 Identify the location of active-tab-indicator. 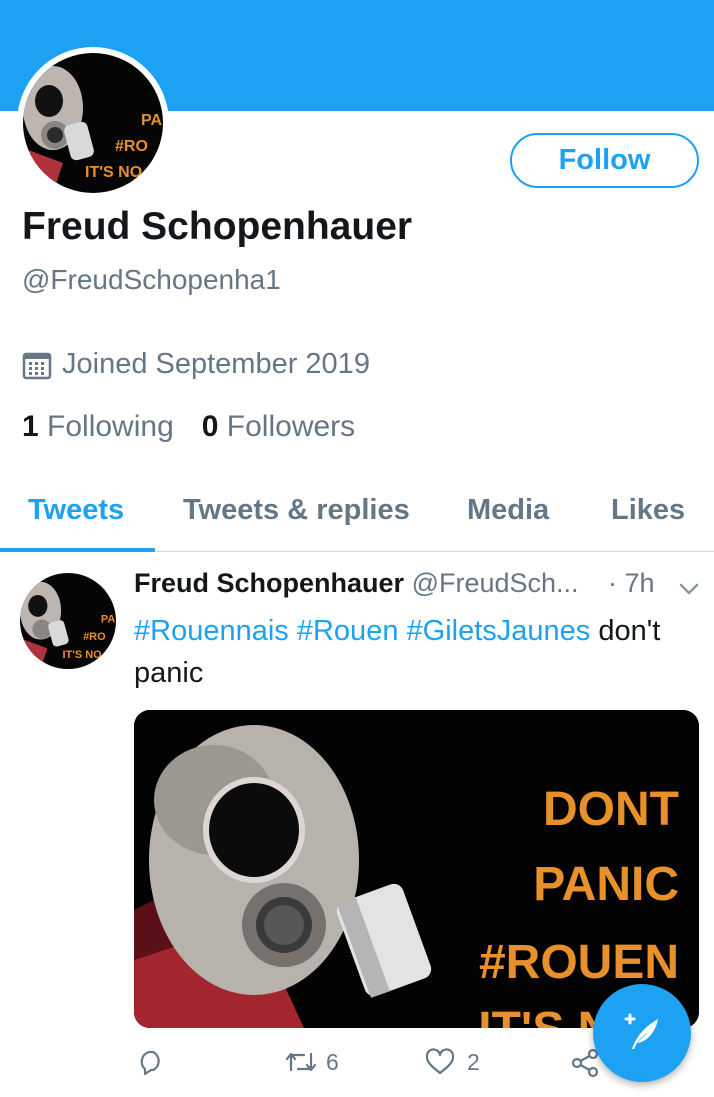
(77, 550).